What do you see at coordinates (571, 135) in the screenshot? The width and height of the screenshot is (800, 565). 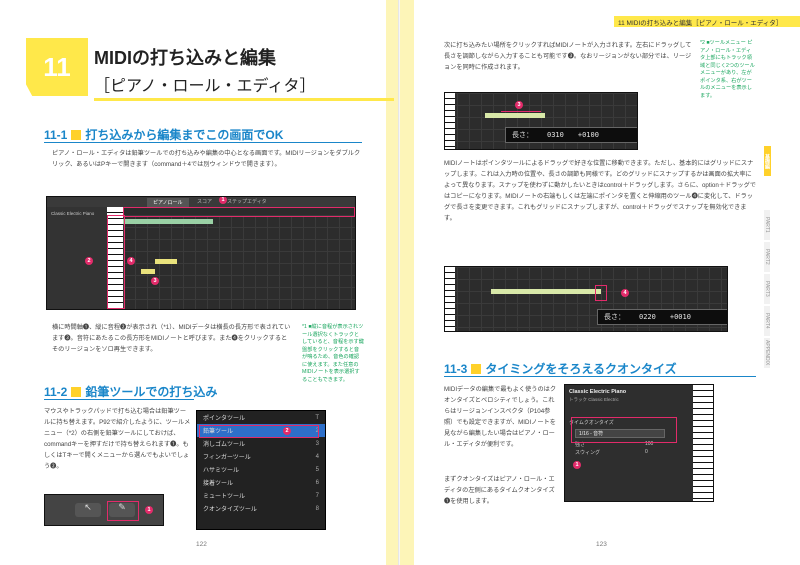 I see `length-readout: 長さ： 0310 +0100` at bounding box center [571, 135].